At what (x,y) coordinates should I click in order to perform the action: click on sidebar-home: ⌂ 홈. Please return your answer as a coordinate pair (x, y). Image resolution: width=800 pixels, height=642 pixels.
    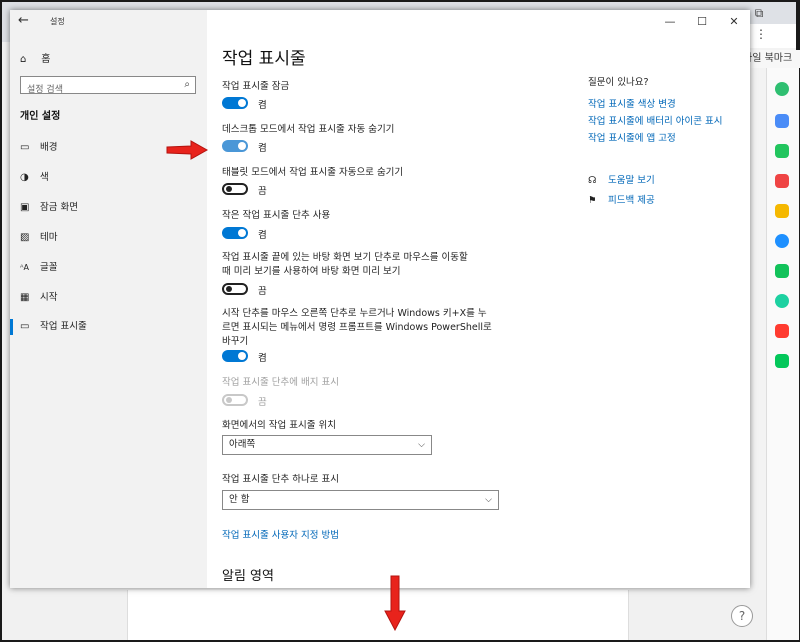
    Looking at the image, I should click on (35, 57).